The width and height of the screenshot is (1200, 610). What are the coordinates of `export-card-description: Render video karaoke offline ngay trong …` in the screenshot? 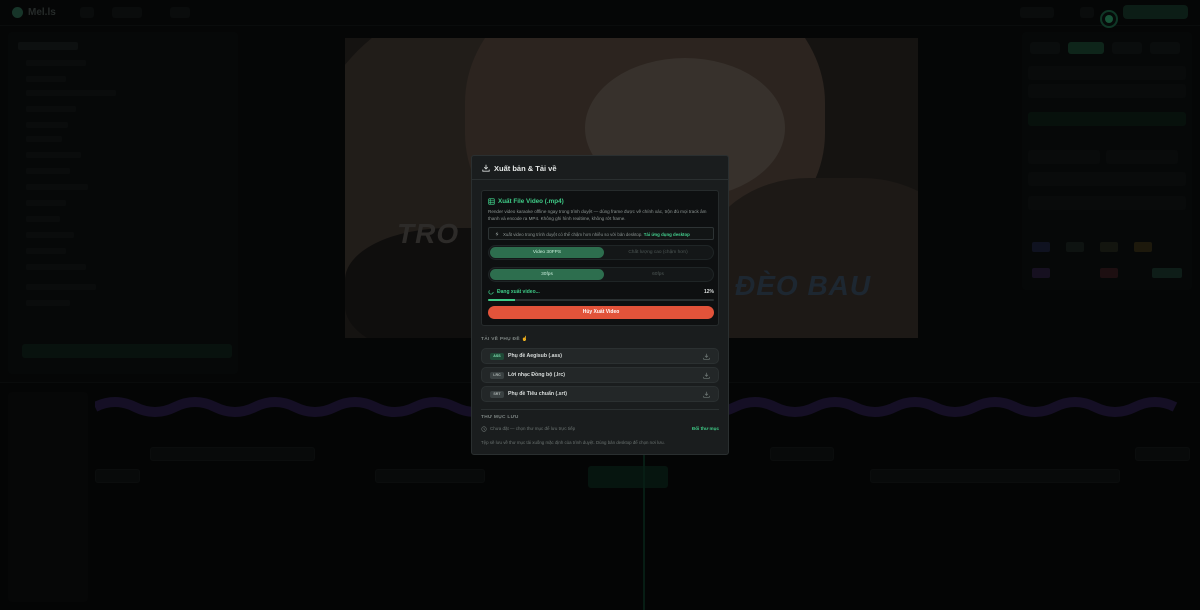 It's located at (597, 215).